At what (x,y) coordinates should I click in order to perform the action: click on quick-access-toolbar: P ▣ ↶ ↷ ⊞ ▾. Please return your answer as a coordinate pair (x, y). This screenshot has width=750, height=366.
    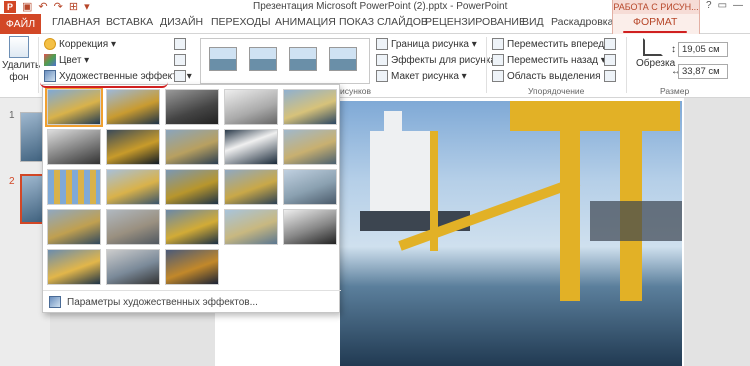
    Looking at the image, I should click on (47, 7).